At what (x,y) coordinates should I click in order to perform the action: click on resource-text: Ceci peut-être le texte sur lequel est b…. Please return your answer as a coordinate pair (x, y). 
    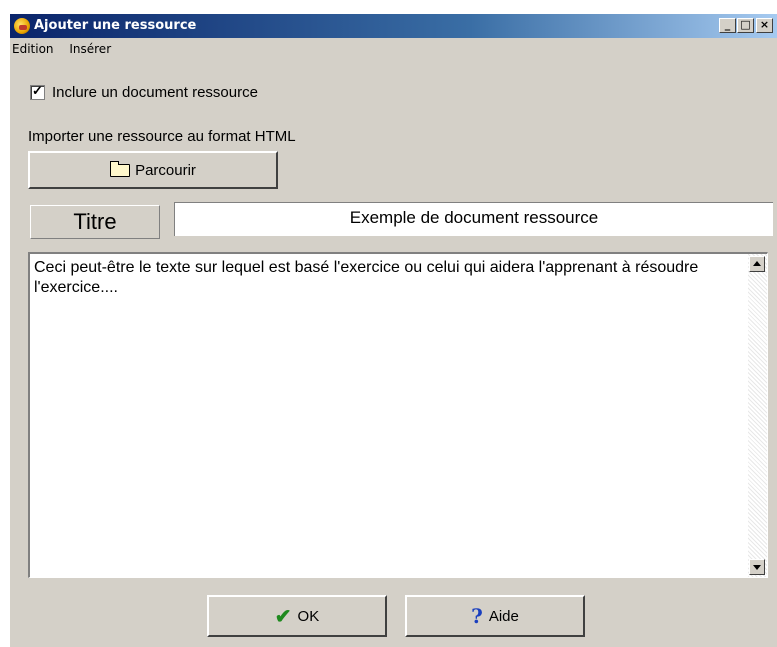
    Looking at the image, I should click on (383, 278).